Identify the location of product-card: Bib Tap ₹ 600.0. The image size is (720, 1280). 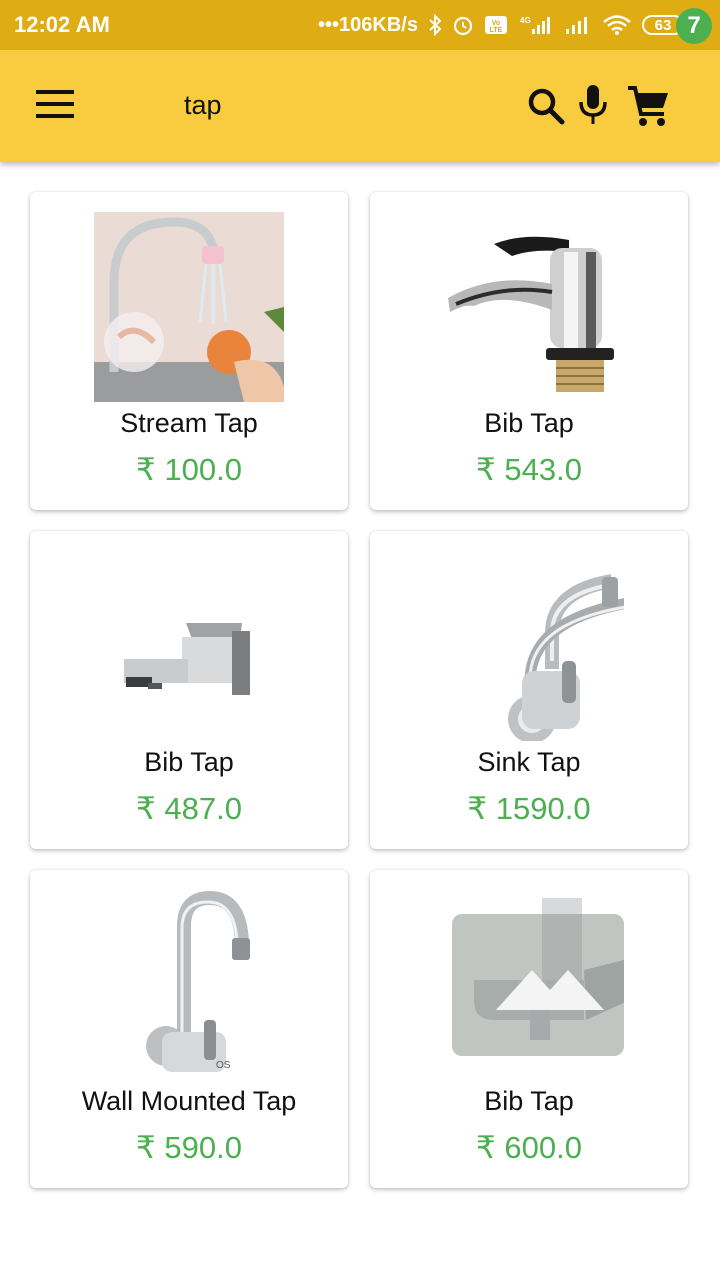
(529, 1029).